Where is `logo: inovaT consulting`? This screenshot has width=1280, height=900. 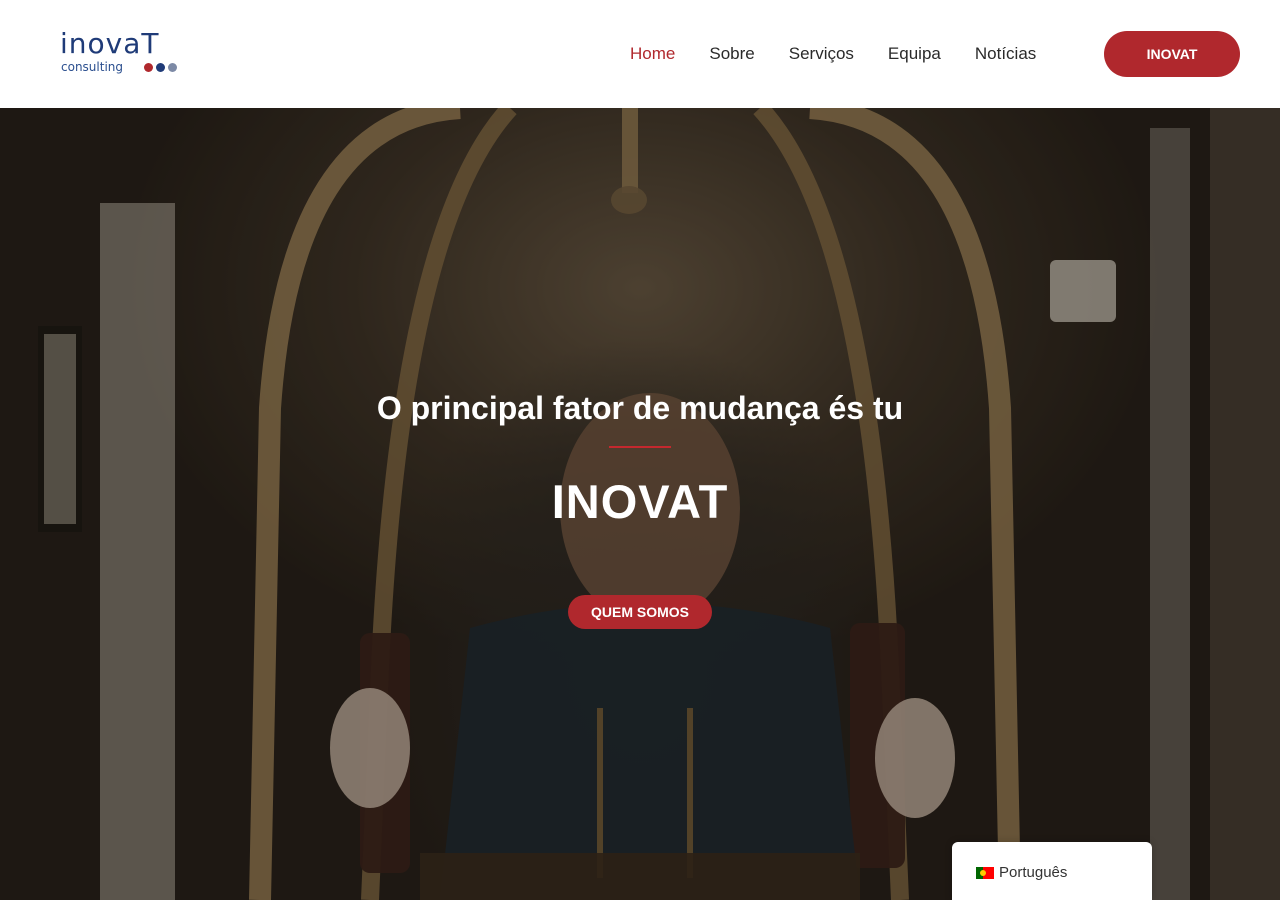
logo: inovaT consulting is located at coordinates (125, 54).